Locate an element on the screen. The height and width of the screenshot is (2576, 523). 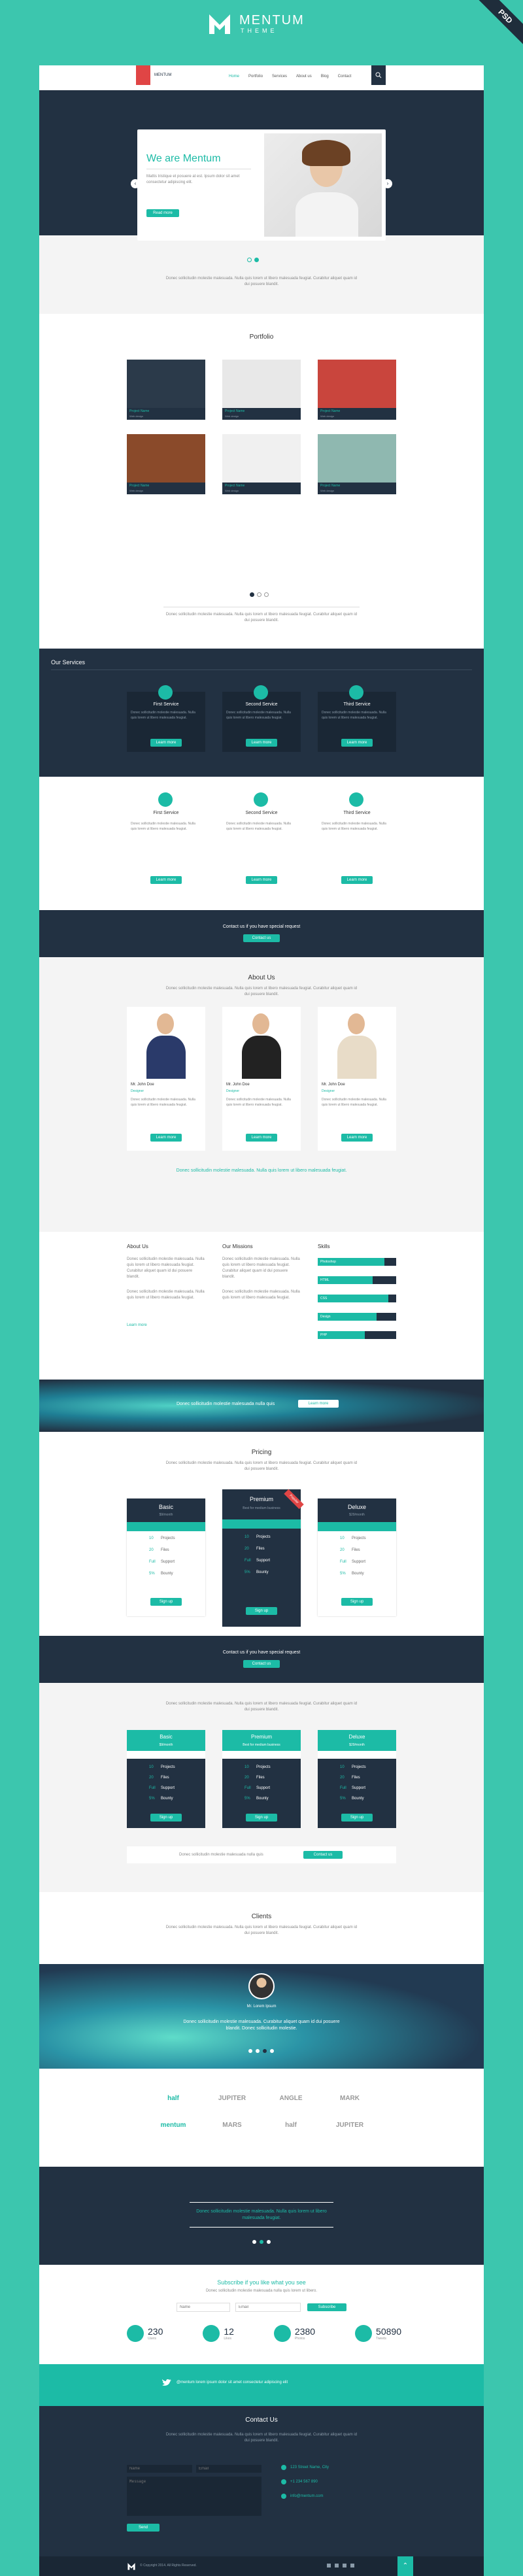
client-logo: MARS is located at coordinates (233, 2125).